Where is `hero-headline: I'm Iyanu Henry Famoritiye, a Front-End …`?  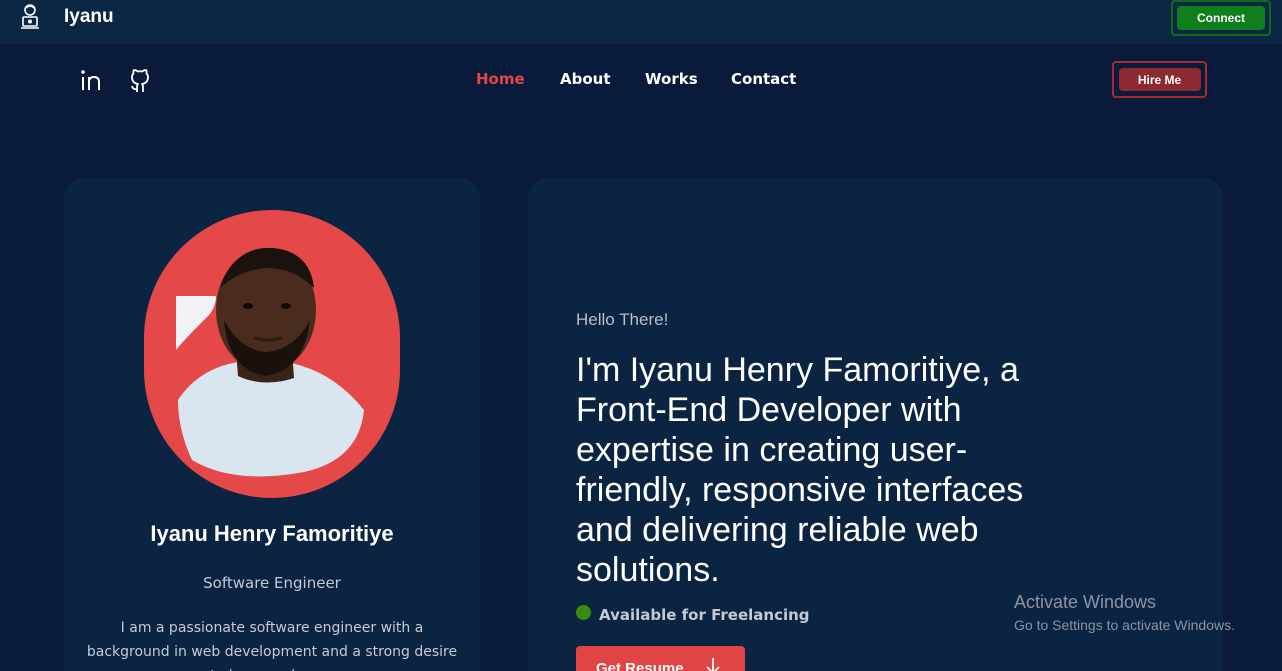
hero-headline: I'm Iyanu Henry Famoritiye, a Front-End … is located at coordinates (800, 470).